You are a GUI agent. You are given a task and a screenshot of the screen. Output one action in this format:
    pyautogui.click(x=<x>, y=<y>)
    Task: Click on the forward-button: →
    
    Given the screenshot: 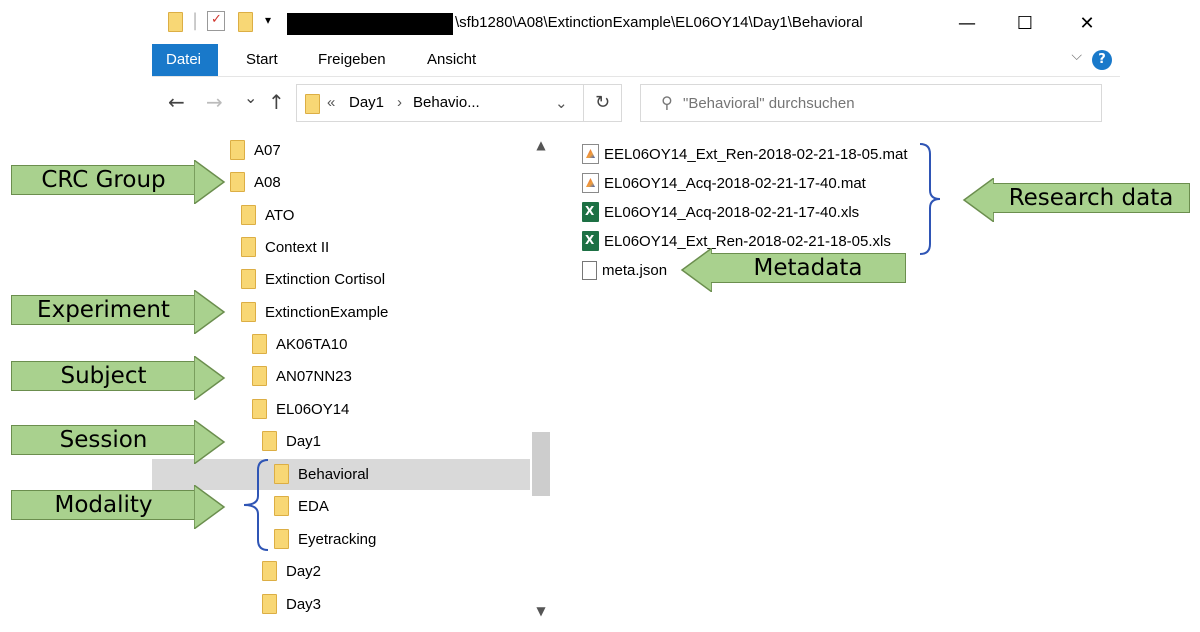 What is the action you would take?
    pyautogui.click(x=214, y=102)
    